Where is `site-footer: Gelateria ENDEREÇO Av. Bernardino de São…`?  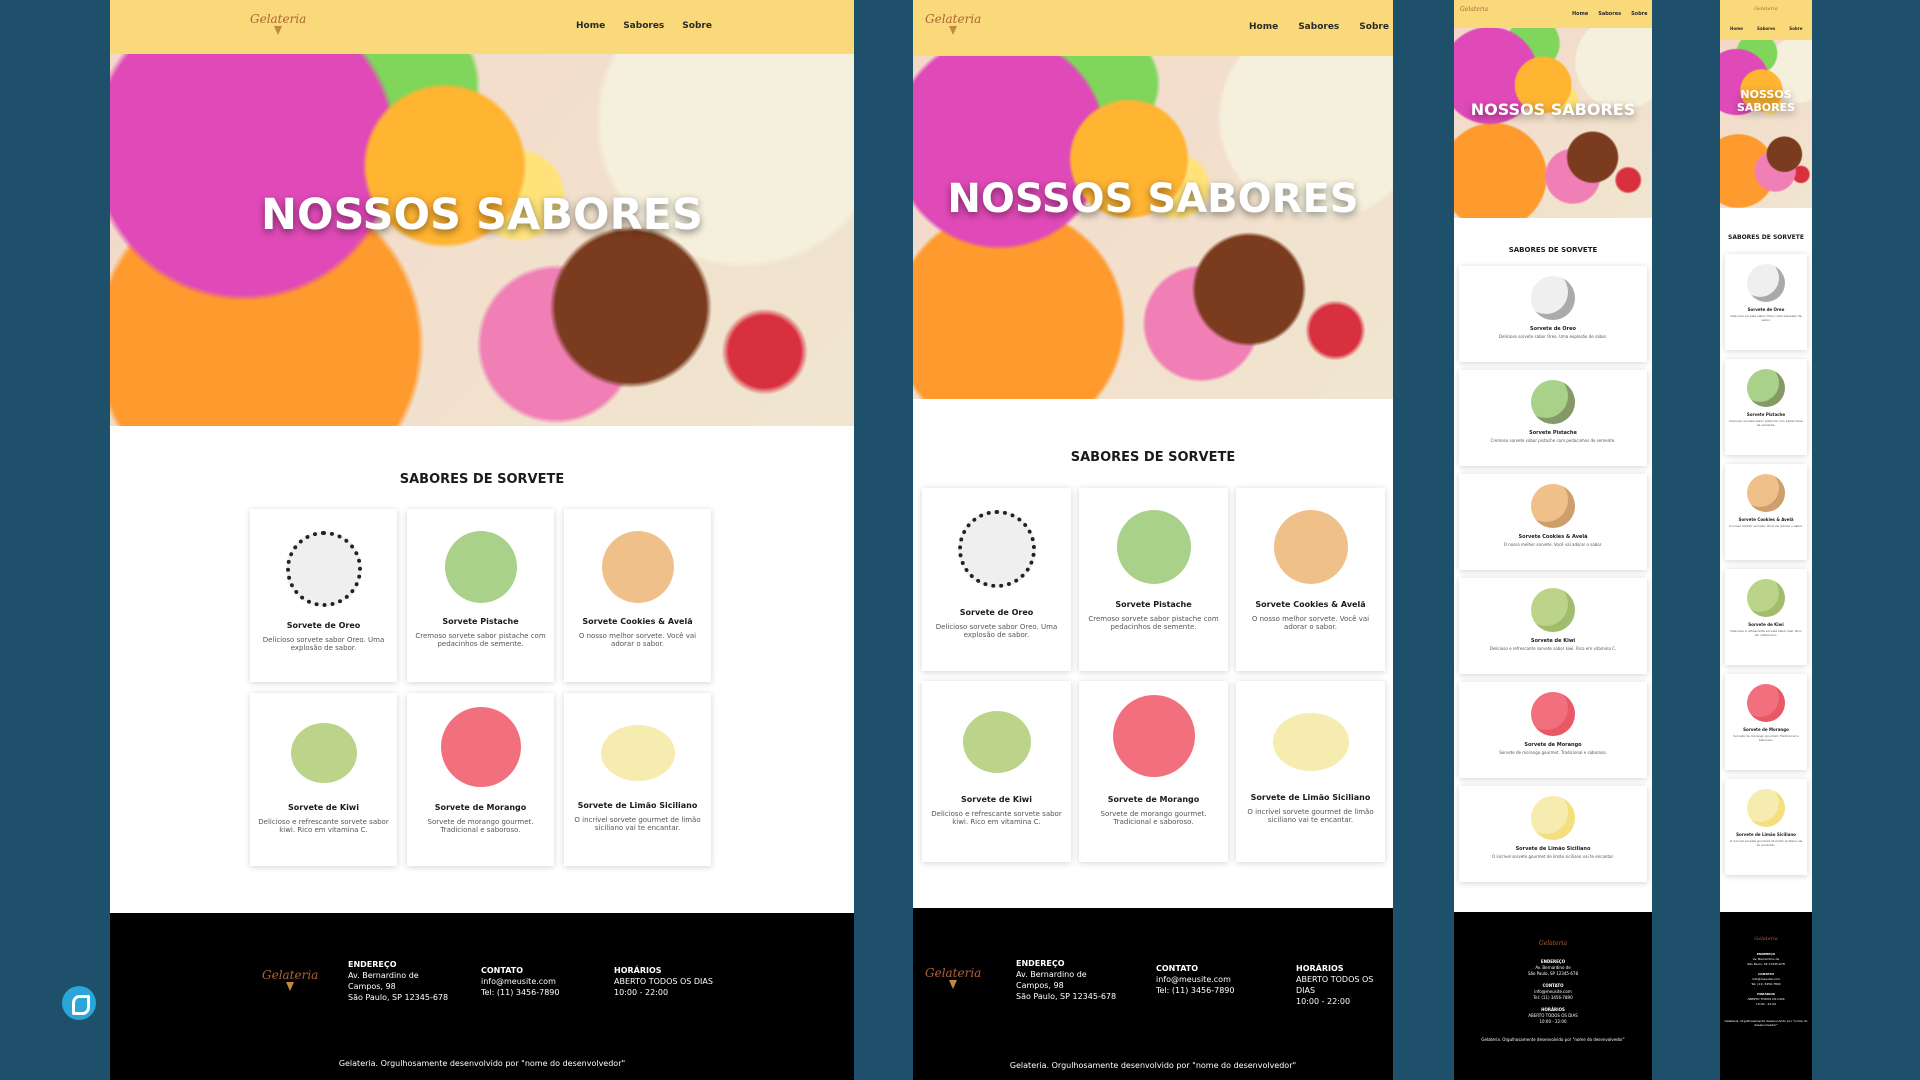 site-footer: Gelateria ENDEREÇO Av. Bernardino de São… is located at coordinates (1766, 996).